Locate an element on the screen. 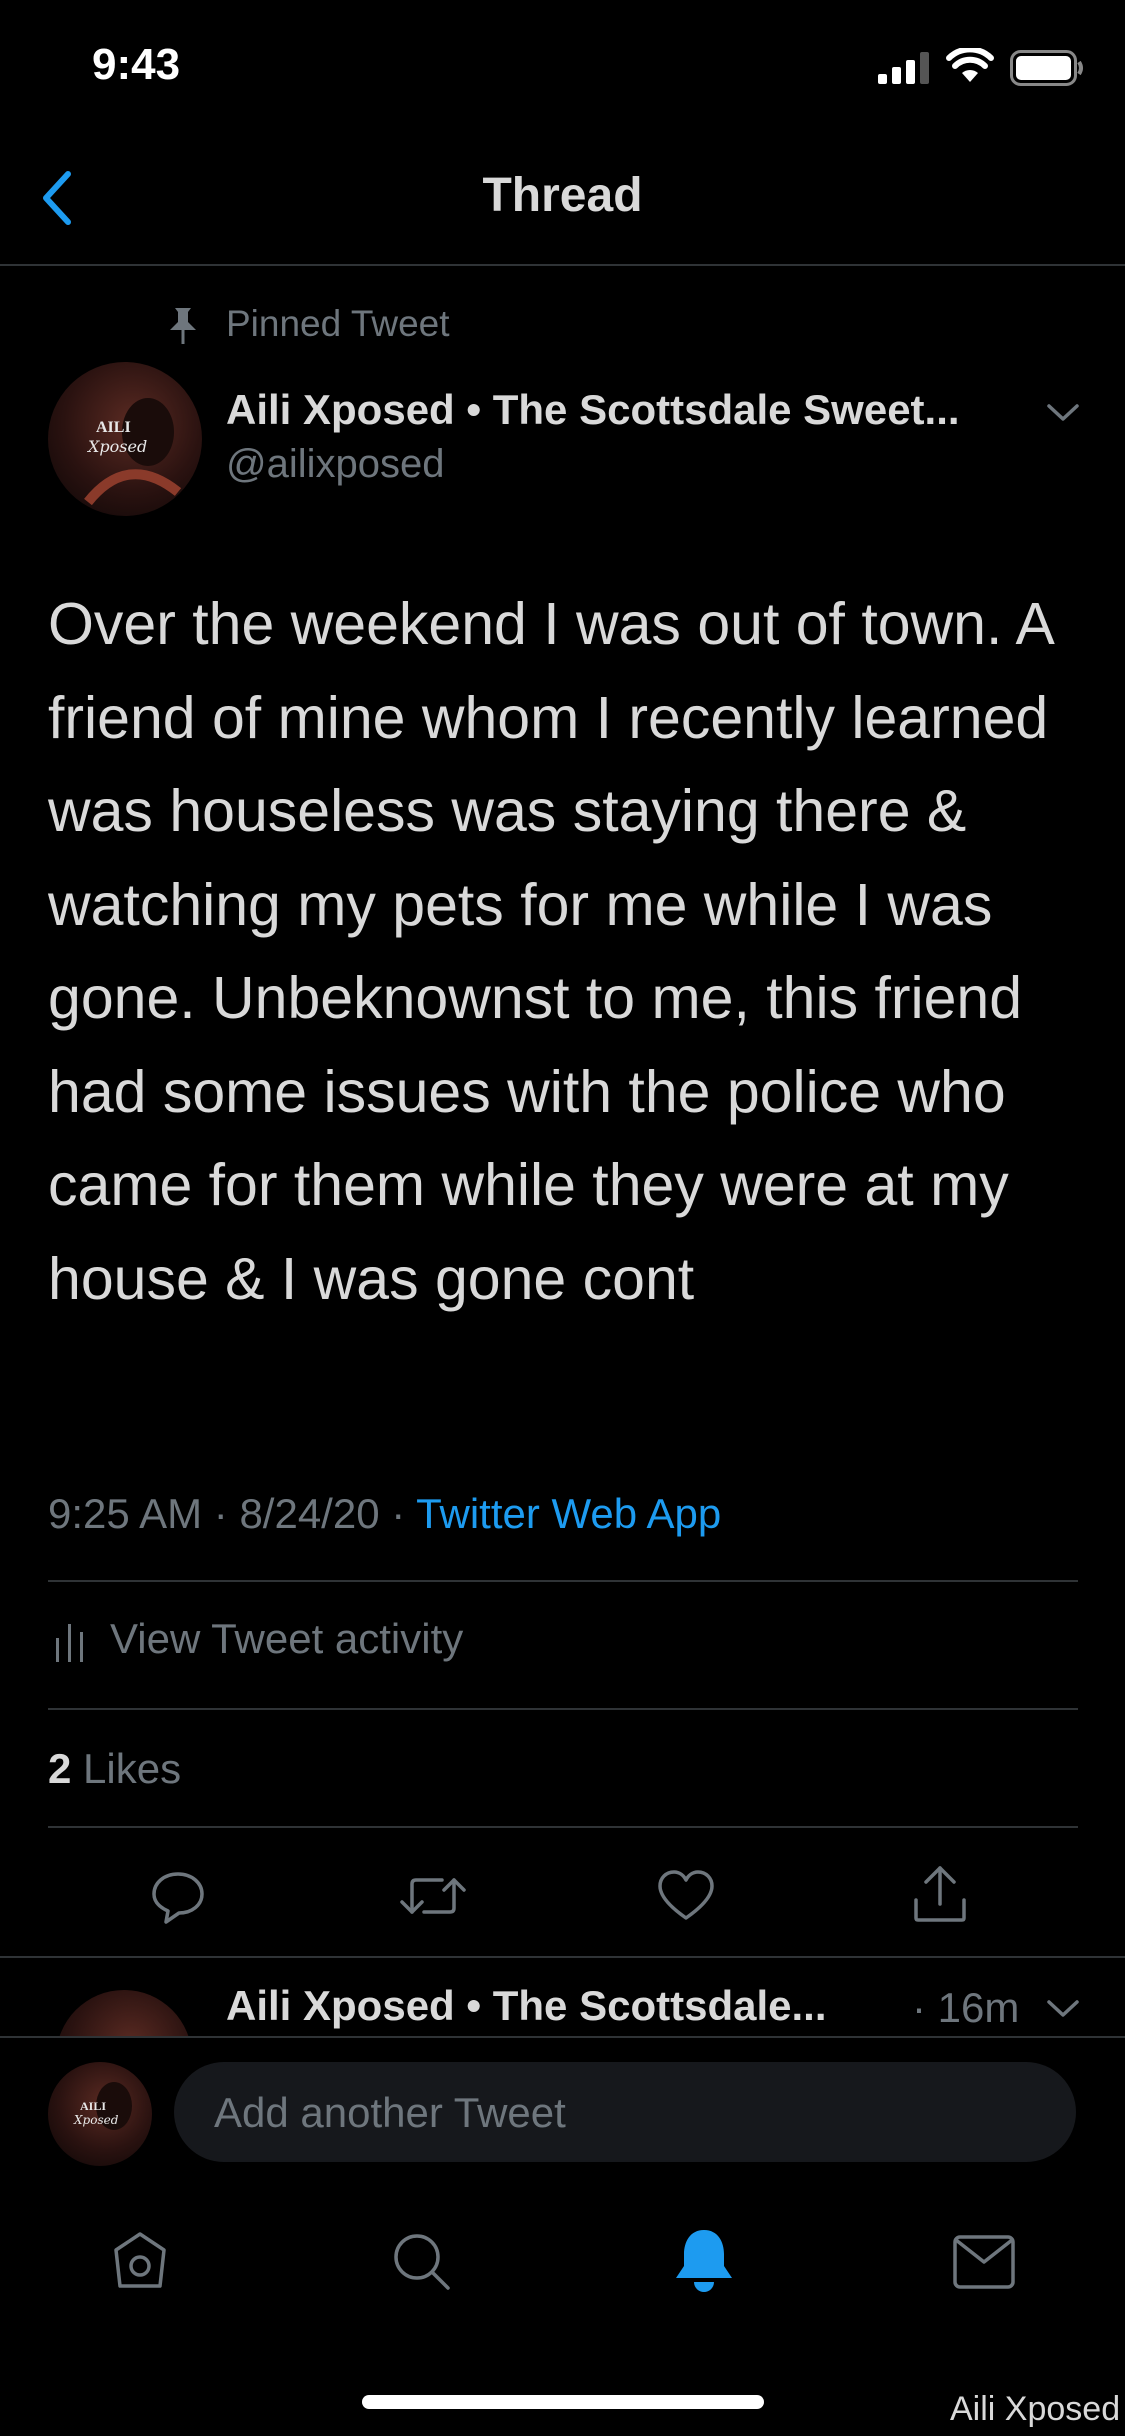 The image size is (1125, 2436). header-divider is located at coordinates (562, 265).